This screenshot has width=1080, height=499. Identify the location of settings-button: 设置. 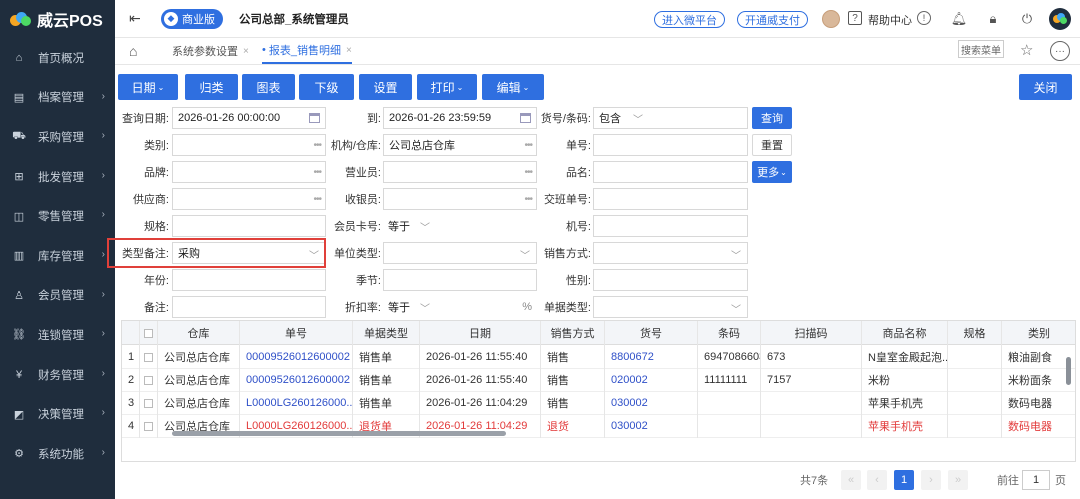
(385, 87).